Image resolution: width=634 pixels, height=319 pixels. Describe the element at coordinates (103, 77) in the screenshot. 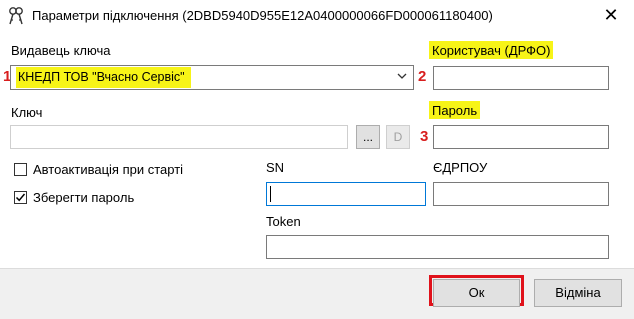

I see `issuer-select-value: КНЕДП ТОВ "Вчасно Сервіс"` at that location.